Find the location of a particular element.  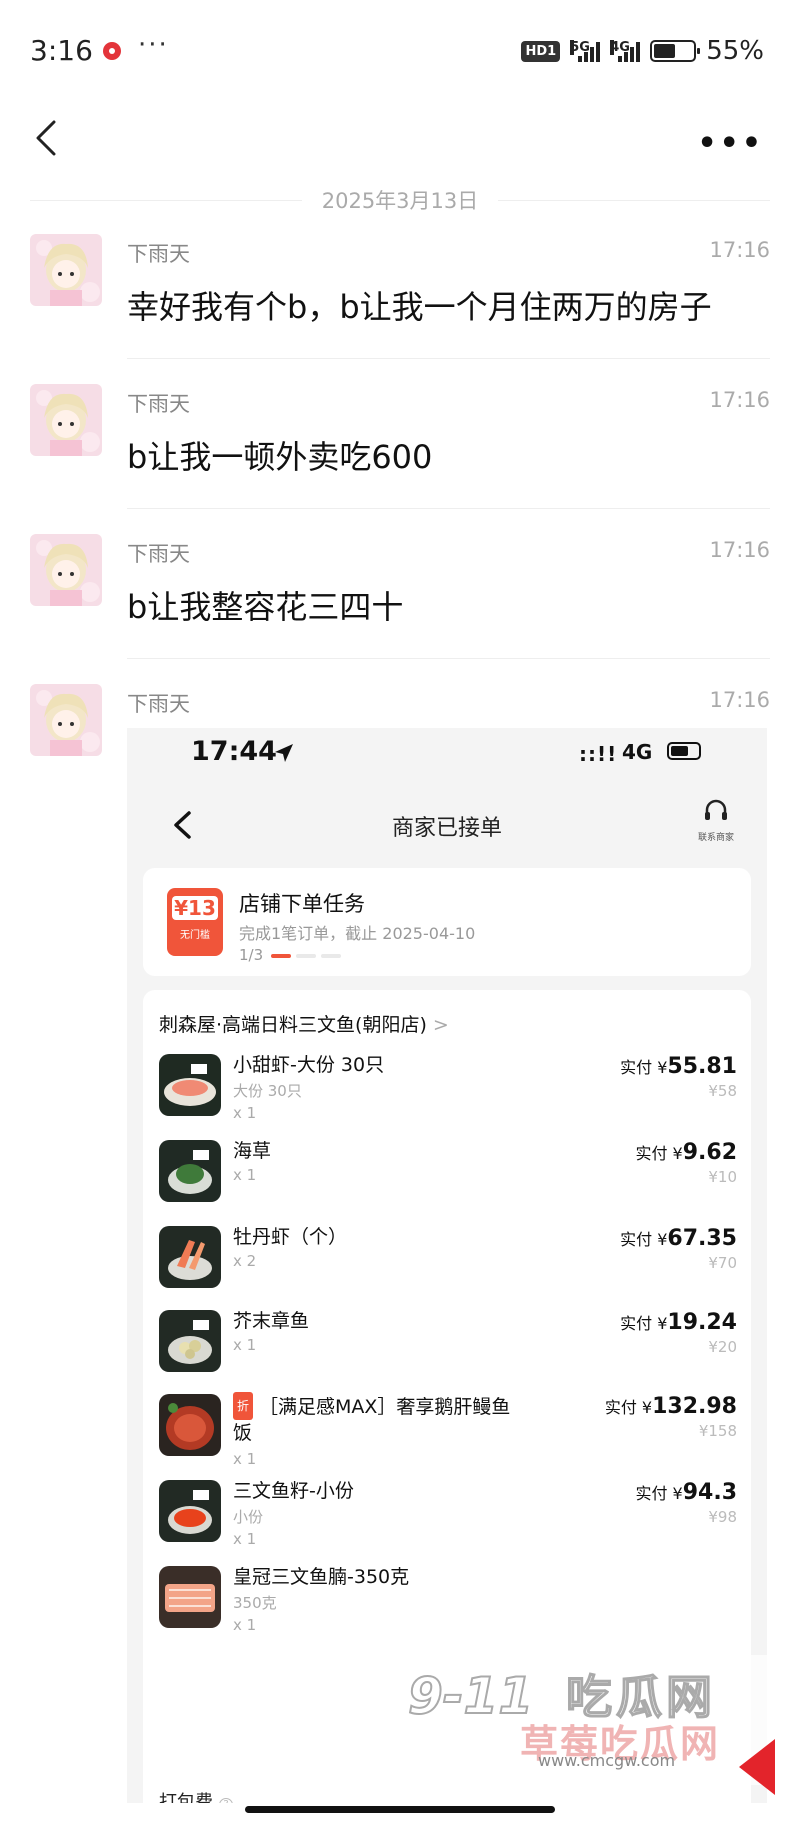

item-spec: 350克 is located at coordinates (255, 1603).